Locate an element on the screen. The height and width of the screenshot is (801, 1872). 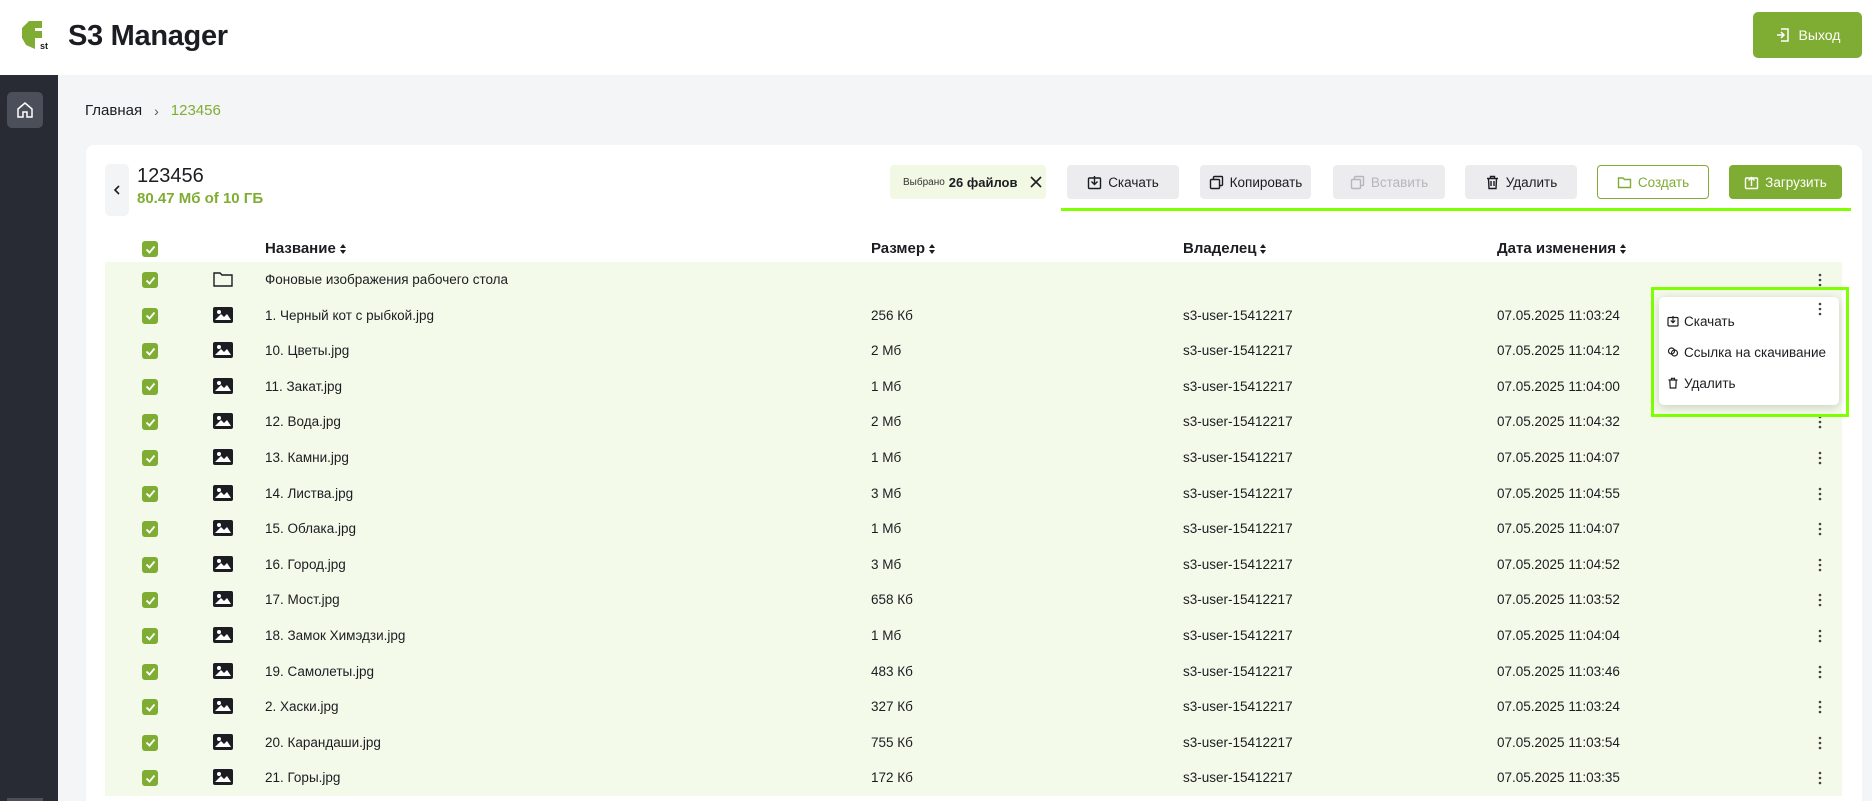
file-name: 18. Замок Химэдзи.jpg is located at coordinates (335, 635).